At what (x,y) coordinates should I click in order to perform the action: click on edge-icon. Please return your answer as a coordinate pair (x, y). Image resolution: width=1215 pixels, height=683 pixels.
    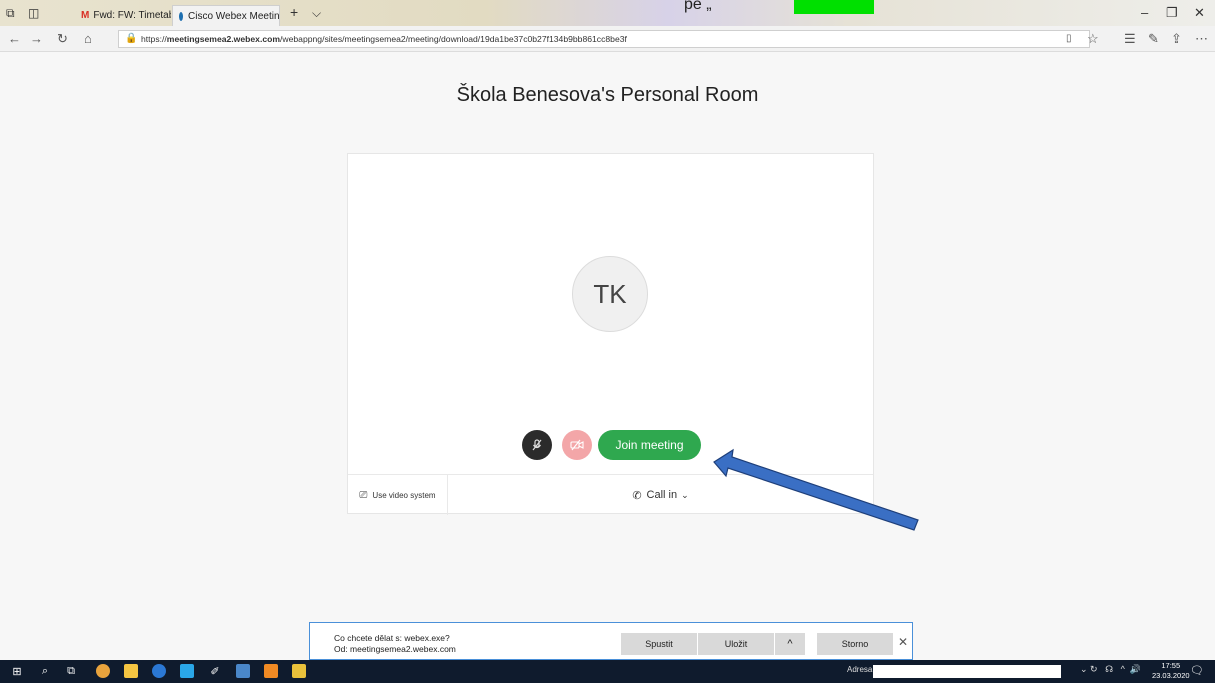
    Looking at the image, I should click on (159, 671).